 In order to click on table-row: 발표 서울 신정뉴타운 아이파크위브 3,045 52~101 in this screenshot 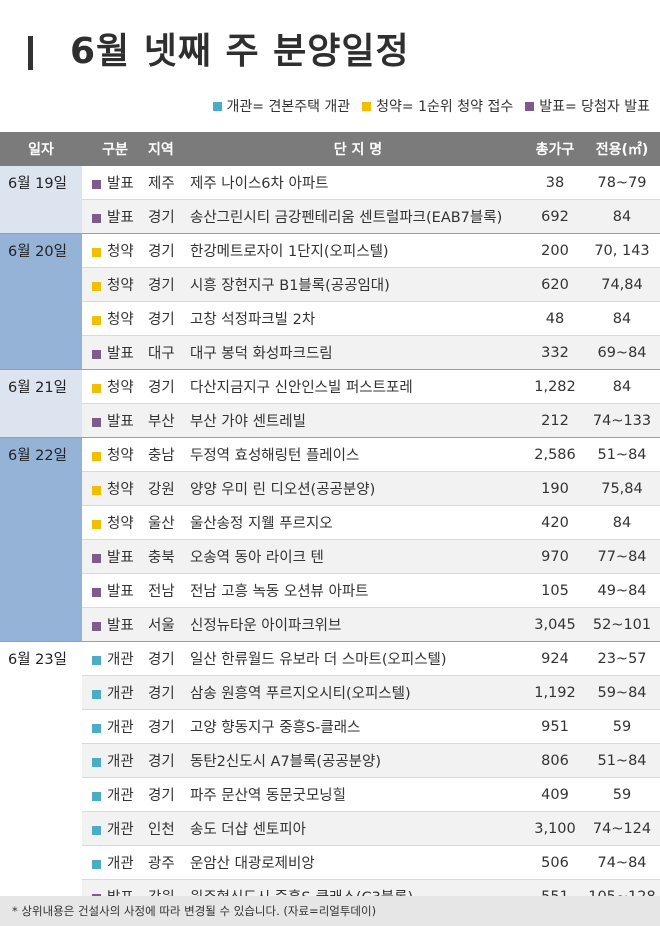, I will do `click(330, 624)`.